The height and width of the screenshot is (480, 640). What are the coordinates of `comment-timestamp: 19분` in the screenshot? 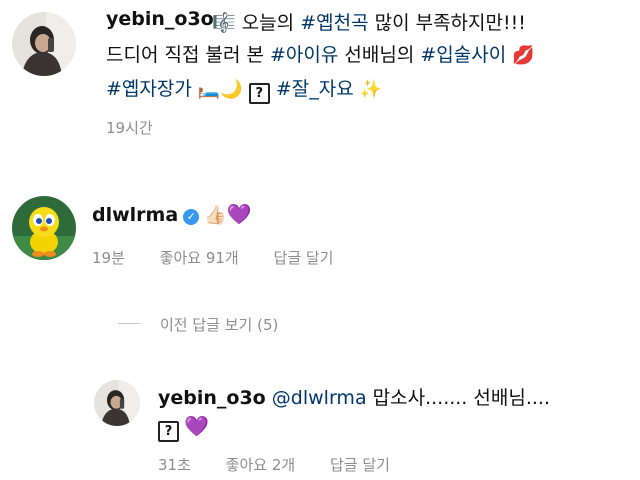 It's located at (108, 258).